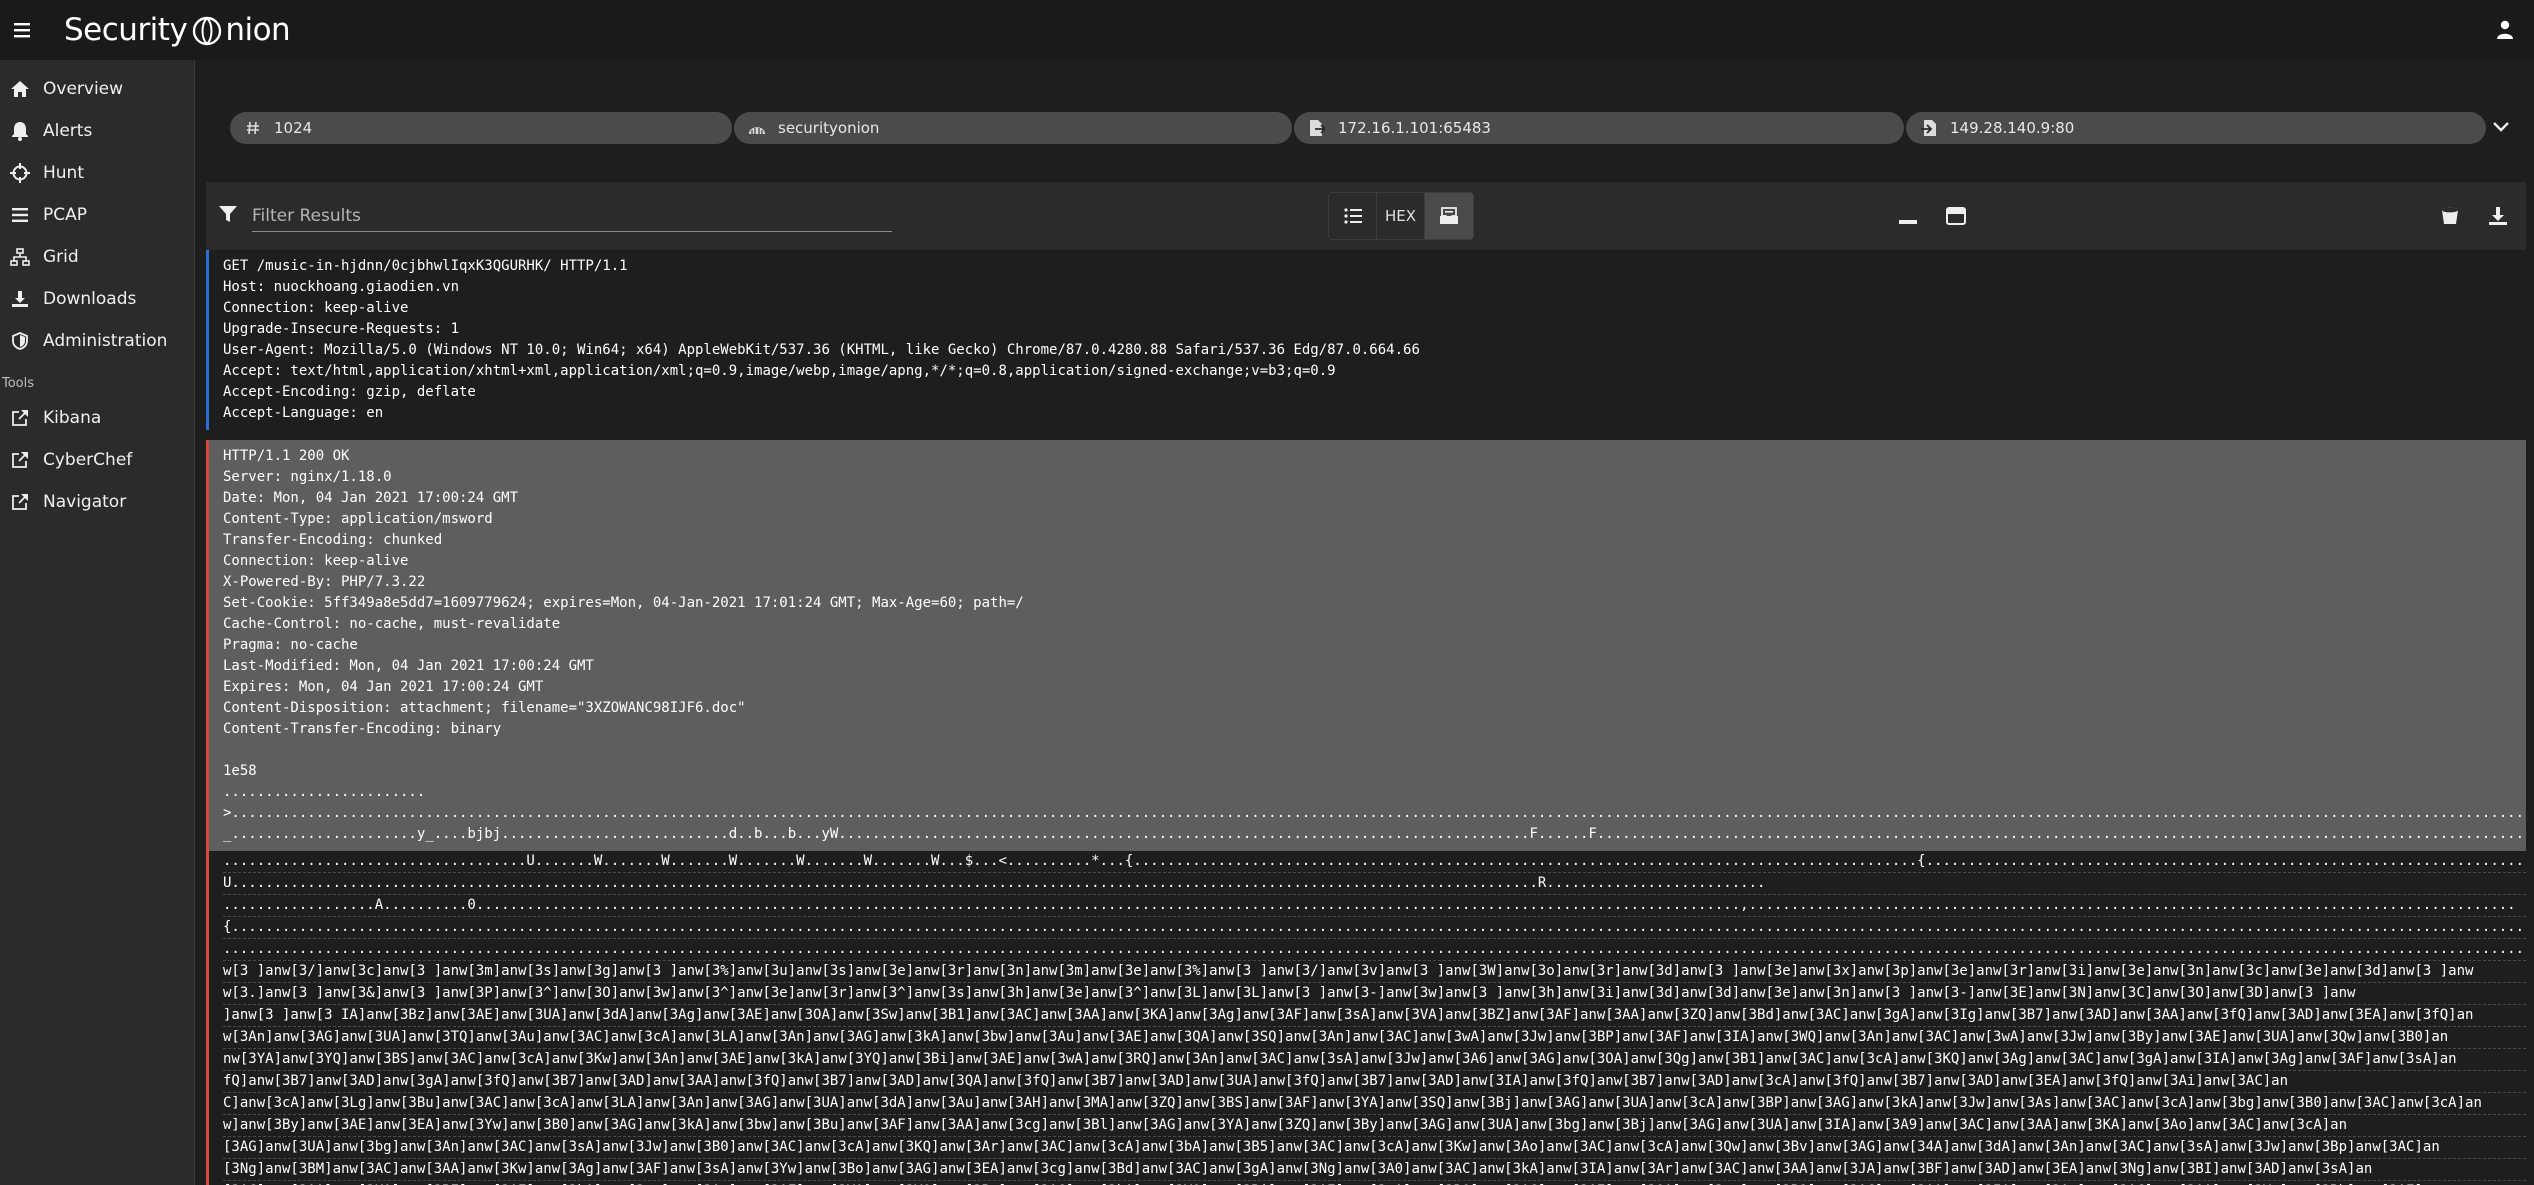  I want to click on sidebar-item-label: Kibana, so click(72, 418).